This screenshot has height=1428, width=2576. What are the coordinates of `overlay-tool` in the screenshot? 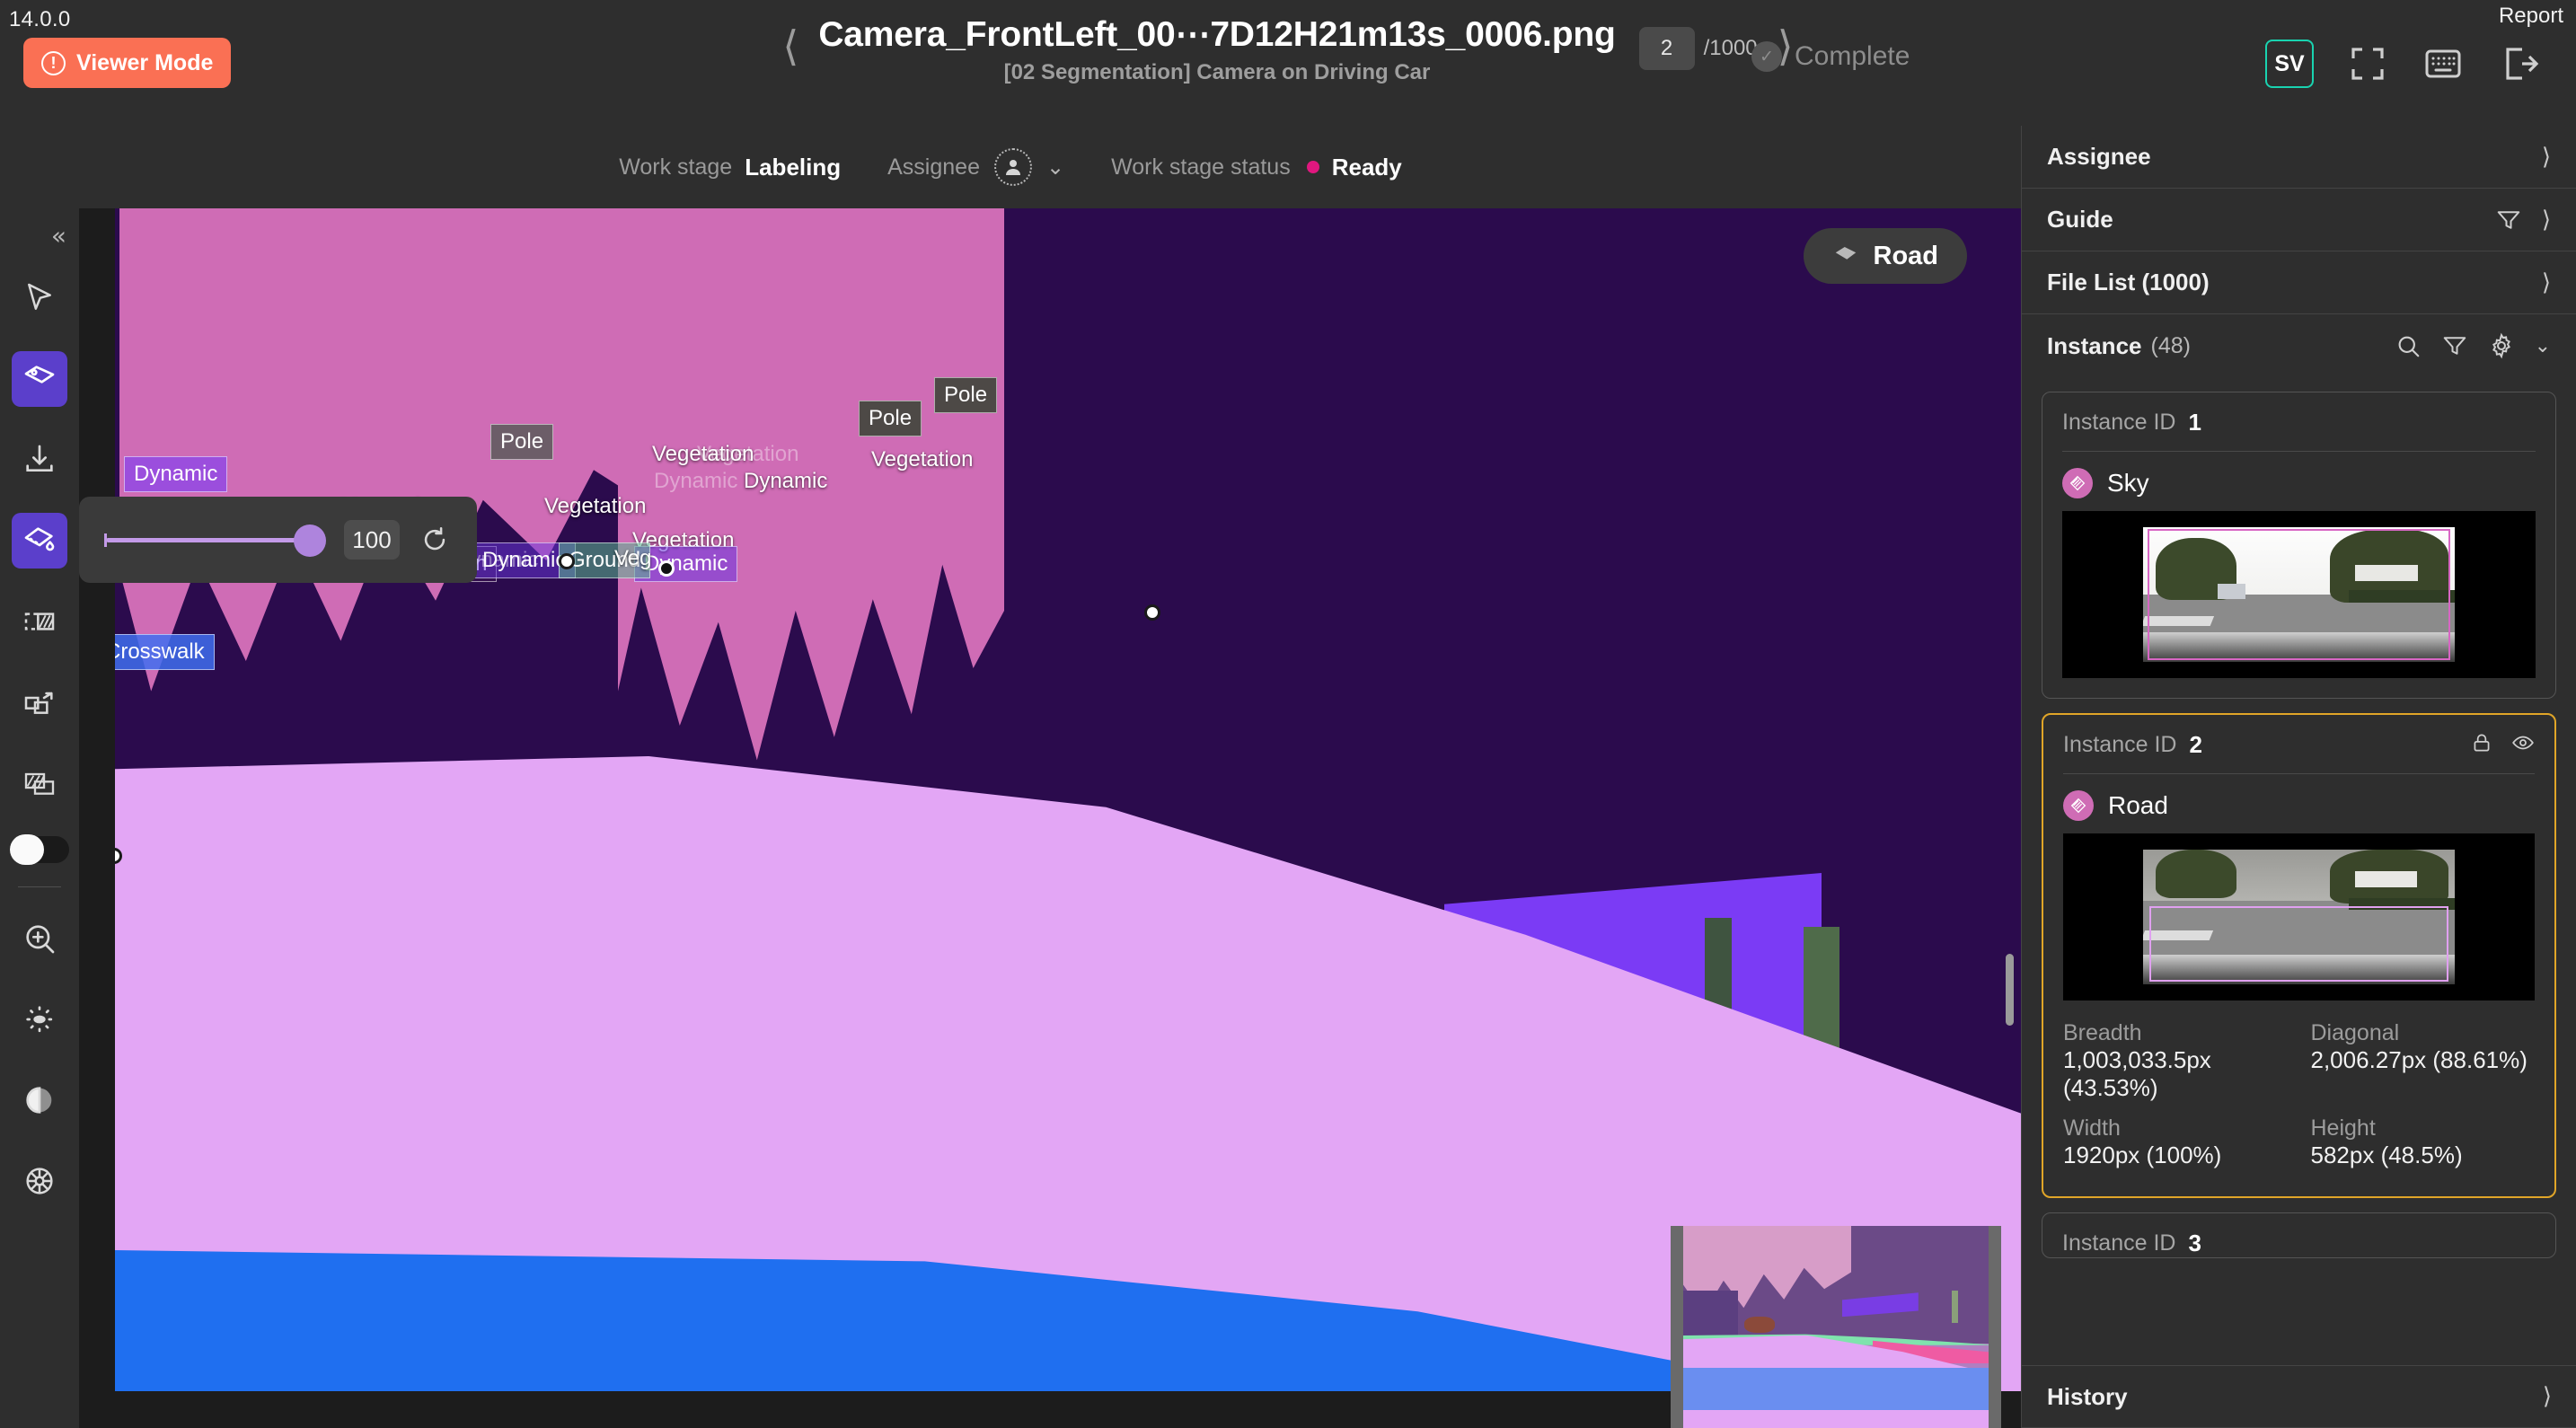 It's located at (39, 783).